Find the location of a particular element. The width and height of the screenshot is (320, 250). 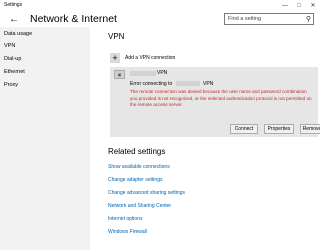

sidebar-item-proxy: Proxy is located at coordinates (11, 85).